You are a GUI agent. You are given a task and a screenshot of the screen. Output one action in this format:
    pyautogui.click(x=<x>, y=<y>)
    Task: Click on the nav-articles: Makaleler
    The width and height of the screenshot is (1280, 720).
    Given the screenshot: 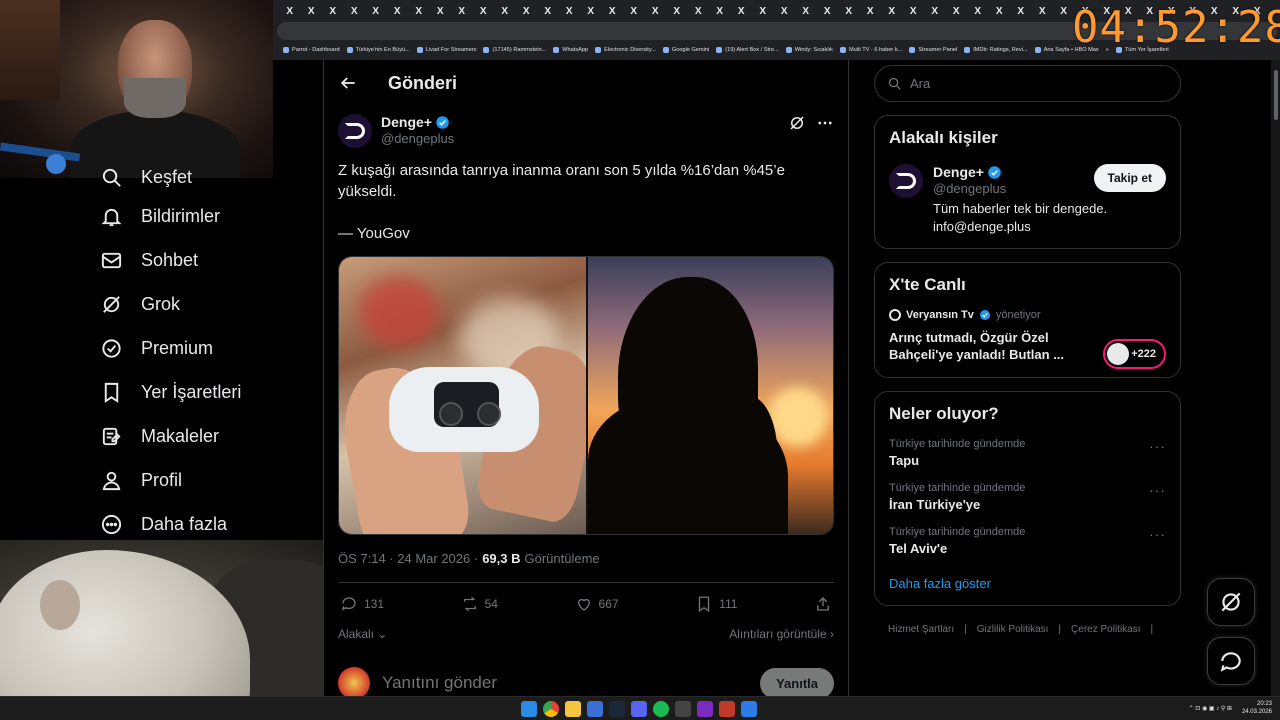 What is the action you would take?
    pyautogui.click(x=203, y=436)
    